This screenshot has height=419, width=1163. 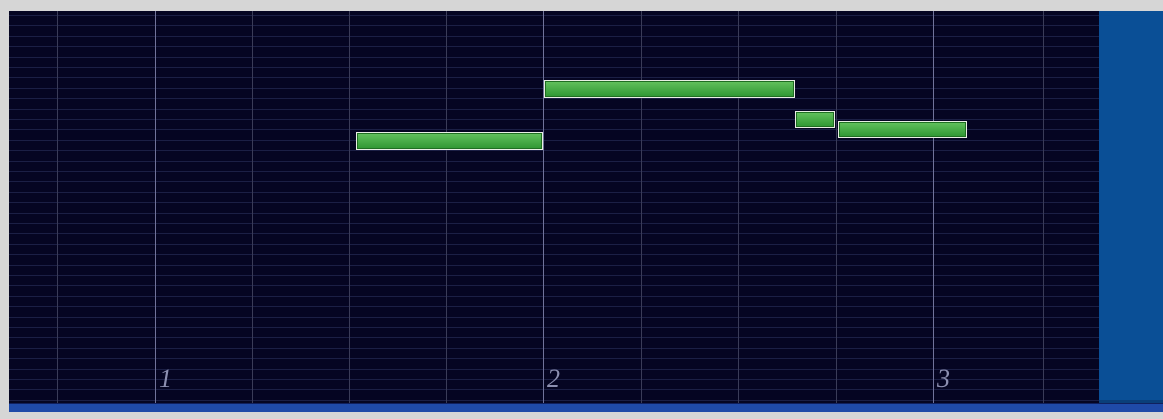 What do you see at coordinates (586, 407) in the screenshot?
I see `horizontal-scrollbar` at bounding box center [586, 407].